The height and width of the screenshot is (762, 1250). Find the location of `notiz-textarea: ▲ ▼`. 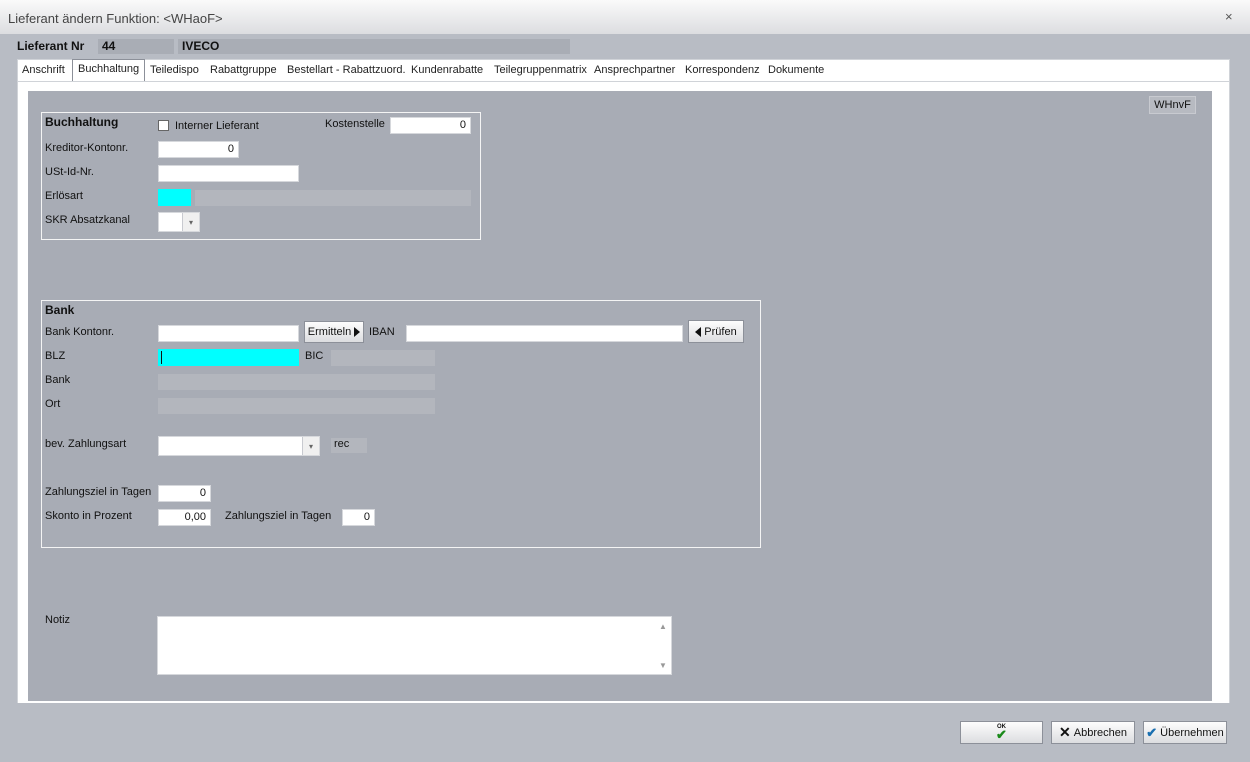

notiz-textarea: ▲ ▼ is located at coordinates (414, 645).